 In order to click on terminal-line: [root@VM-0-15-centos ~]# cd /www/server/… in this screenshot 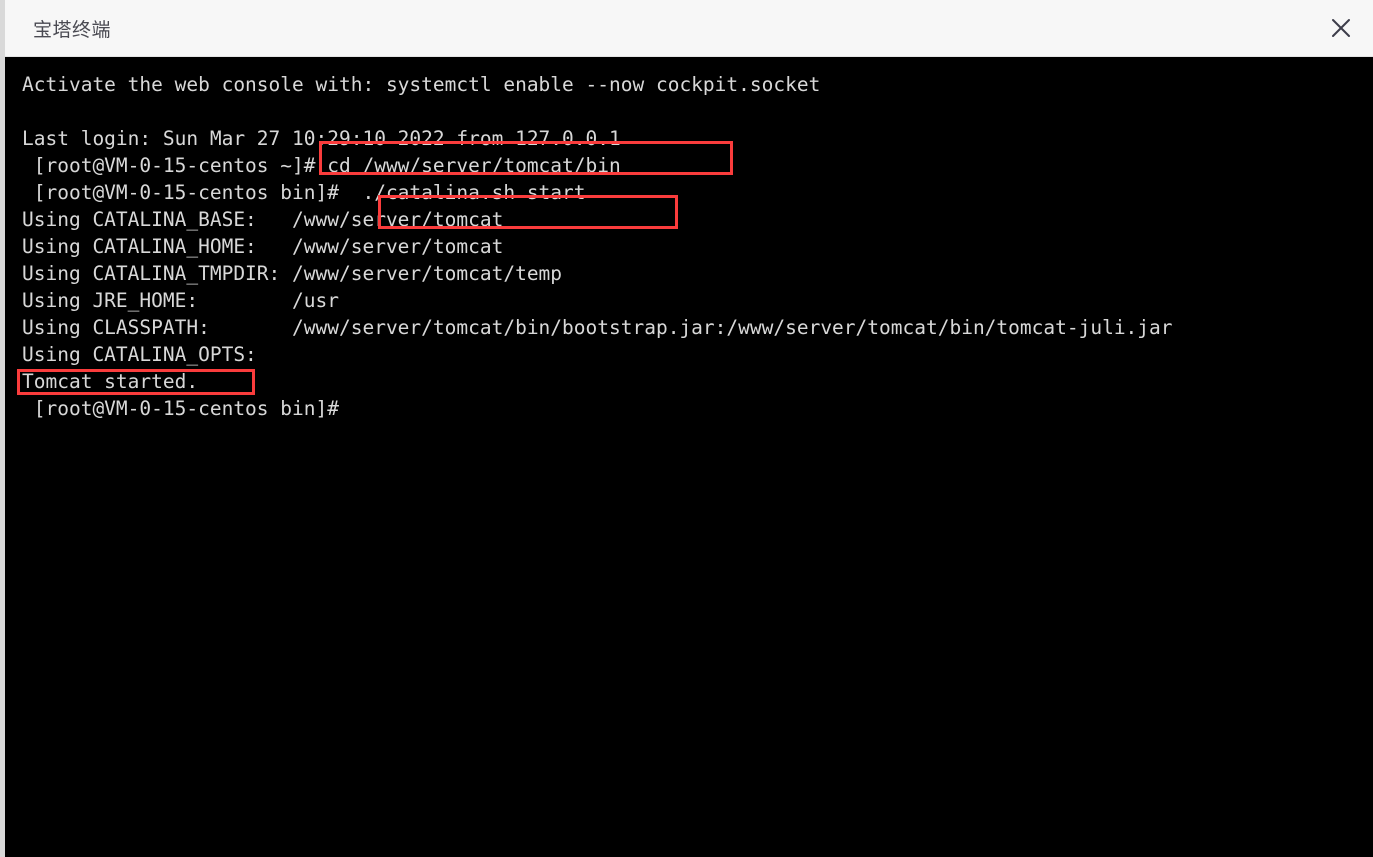, I will do `click(321, 165)`.